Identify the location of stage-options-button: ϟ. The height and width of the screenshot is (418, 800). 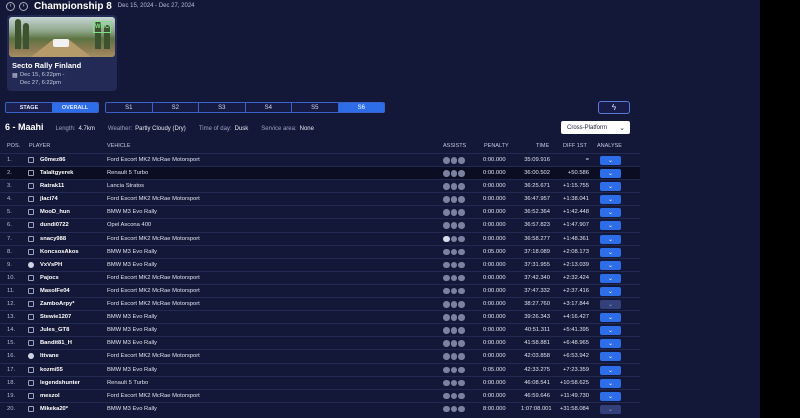
(614, 107).